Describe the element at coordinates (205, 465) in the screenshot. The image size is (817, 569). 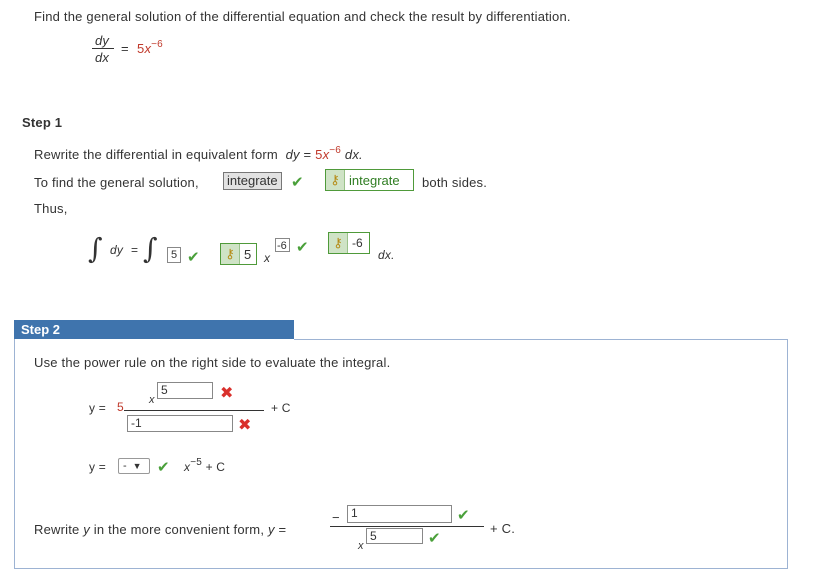
I see `x-power-term: x−5 + C` at that location.